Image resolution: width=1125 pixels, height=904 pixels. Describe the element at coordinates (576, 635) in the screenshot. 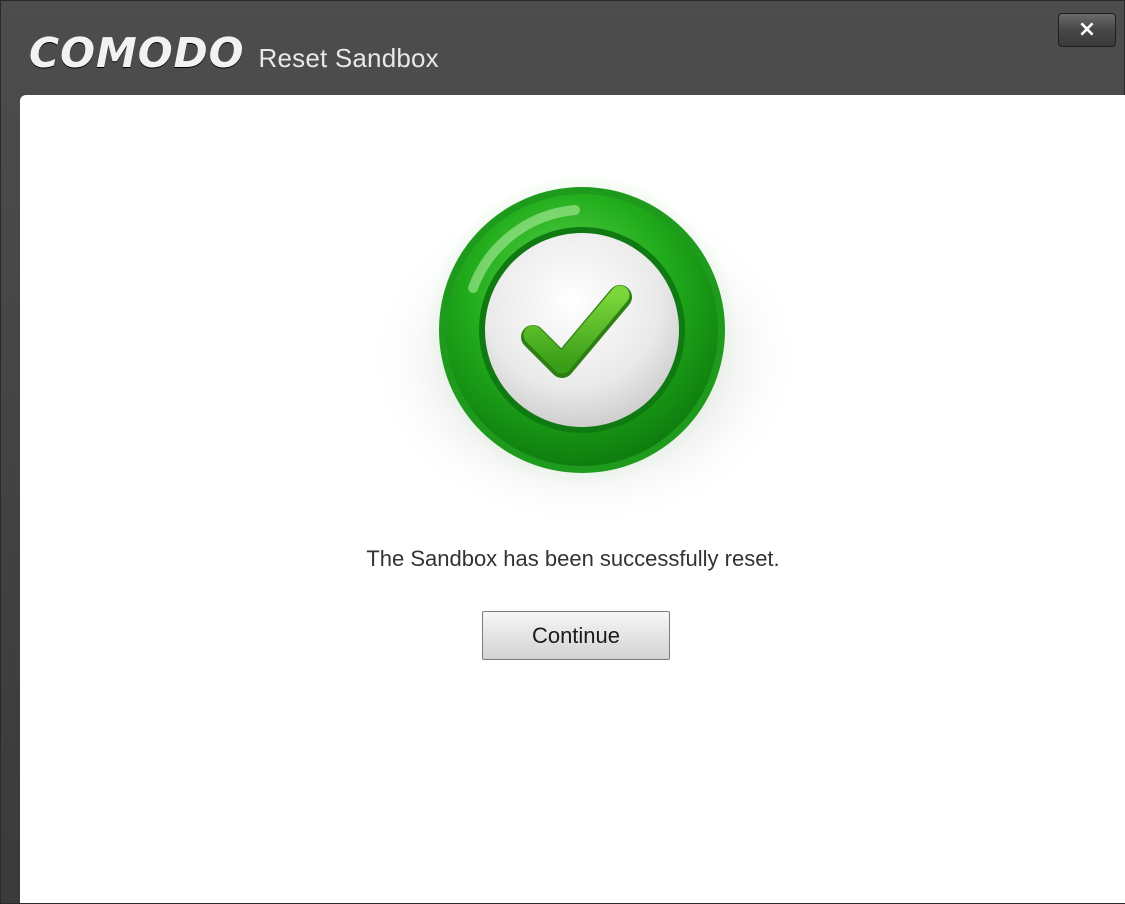

I see `continue-button: Continue` at that location.